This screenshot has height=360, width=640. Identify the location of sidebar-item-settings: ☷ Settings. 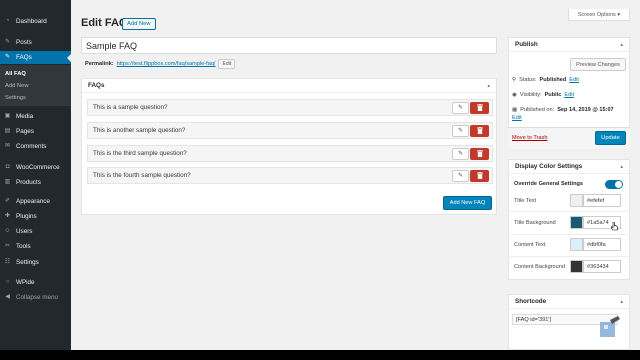
(35, 262).